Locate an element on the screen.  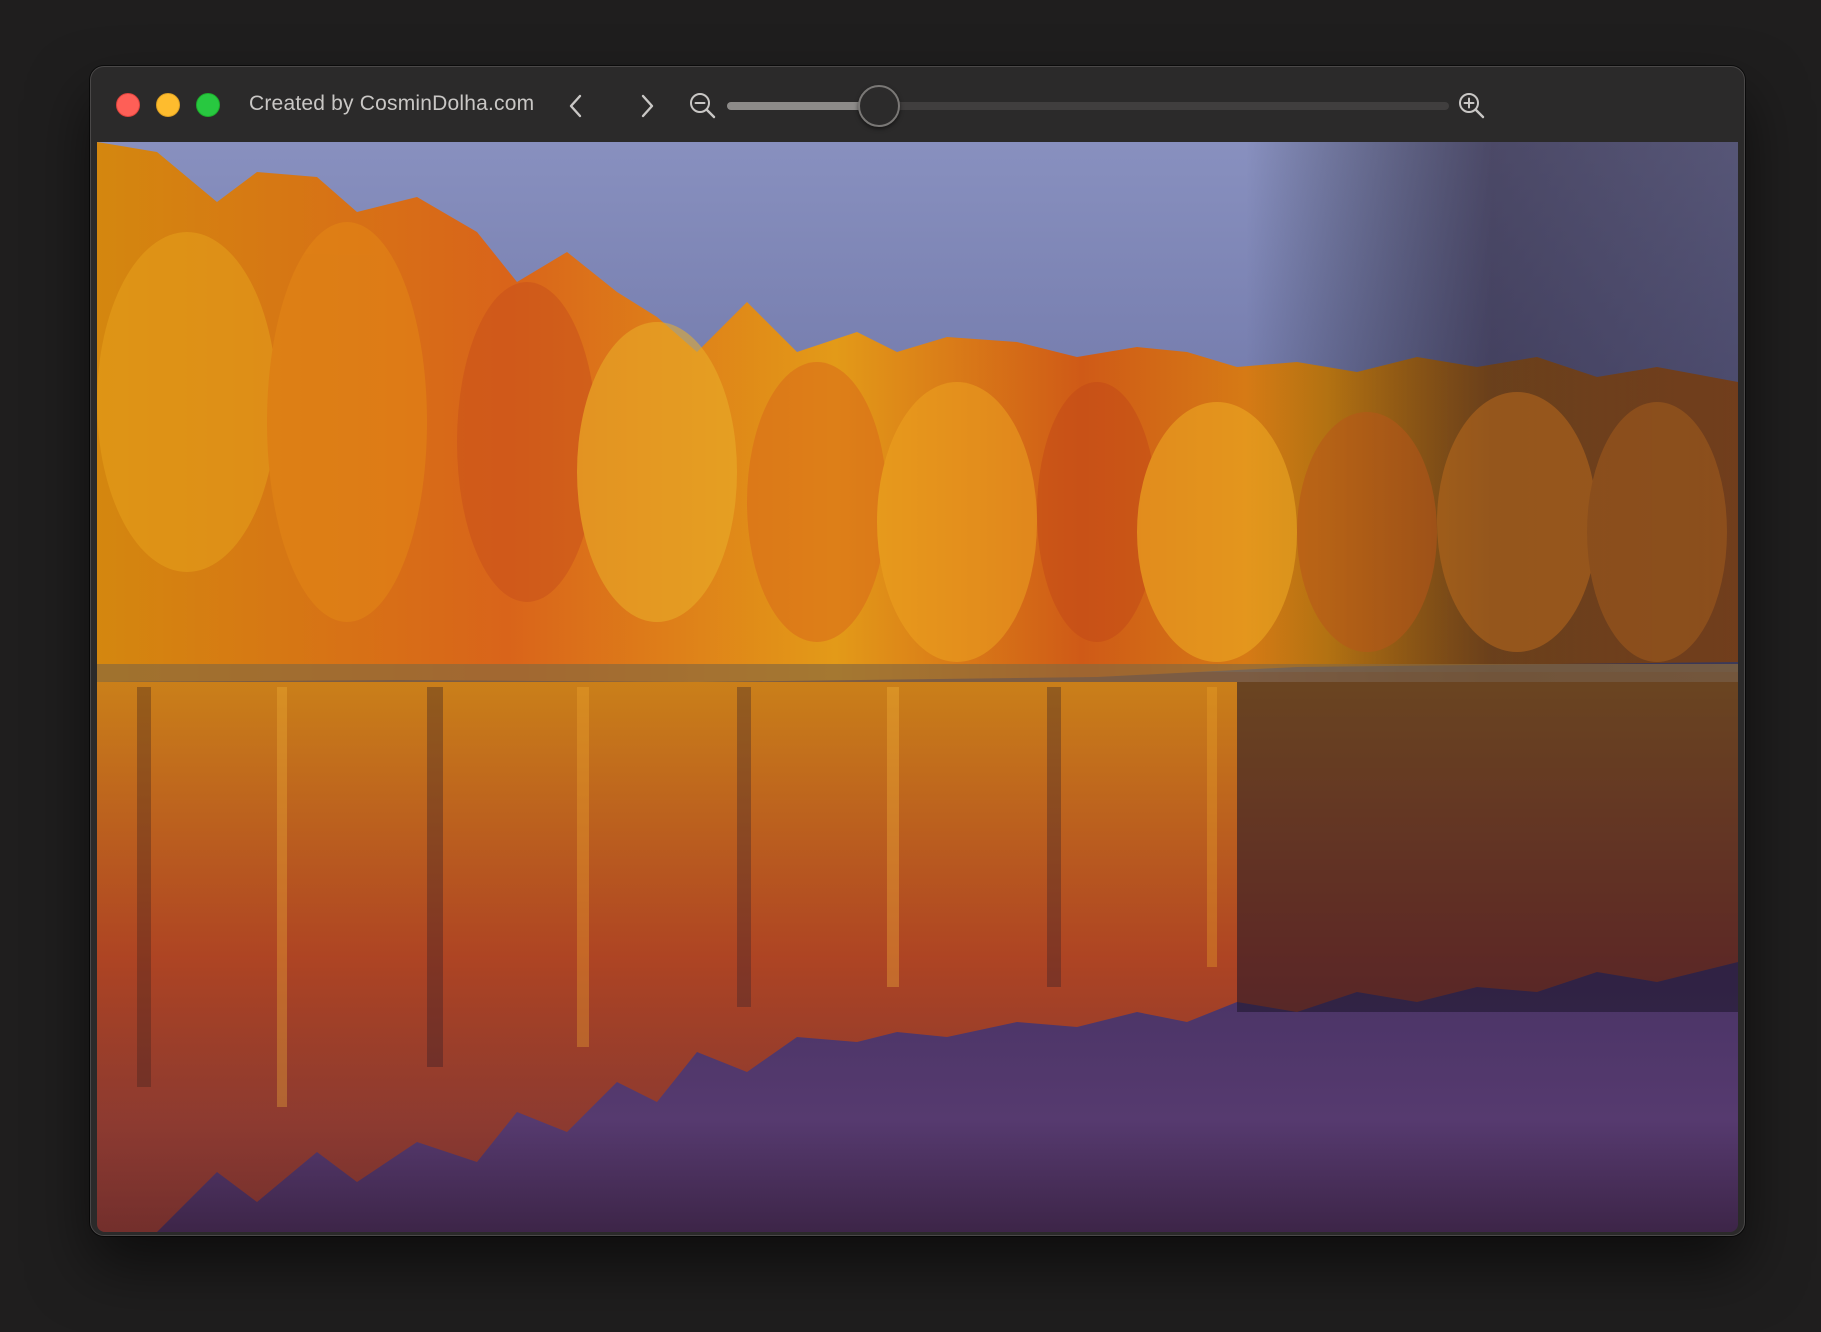
chevron-left-icon is located at coordinates (575, 106).